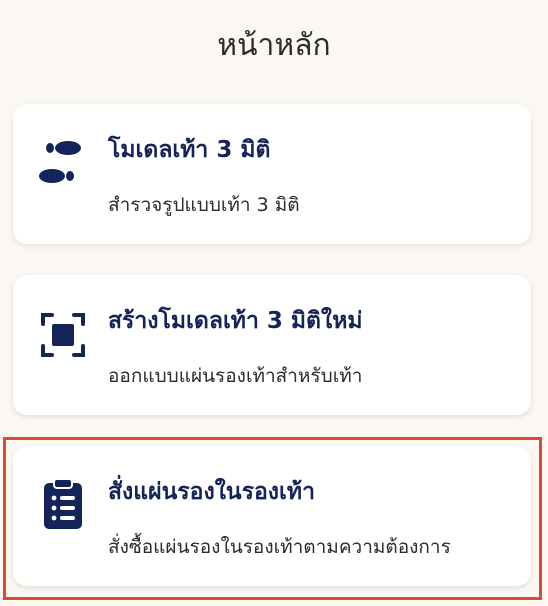 Image resolution: width=548 pixels, height=606 pixels. I want to click on card-title: สั่งแผ่นรองในรองเท้า, so click(211, 492).